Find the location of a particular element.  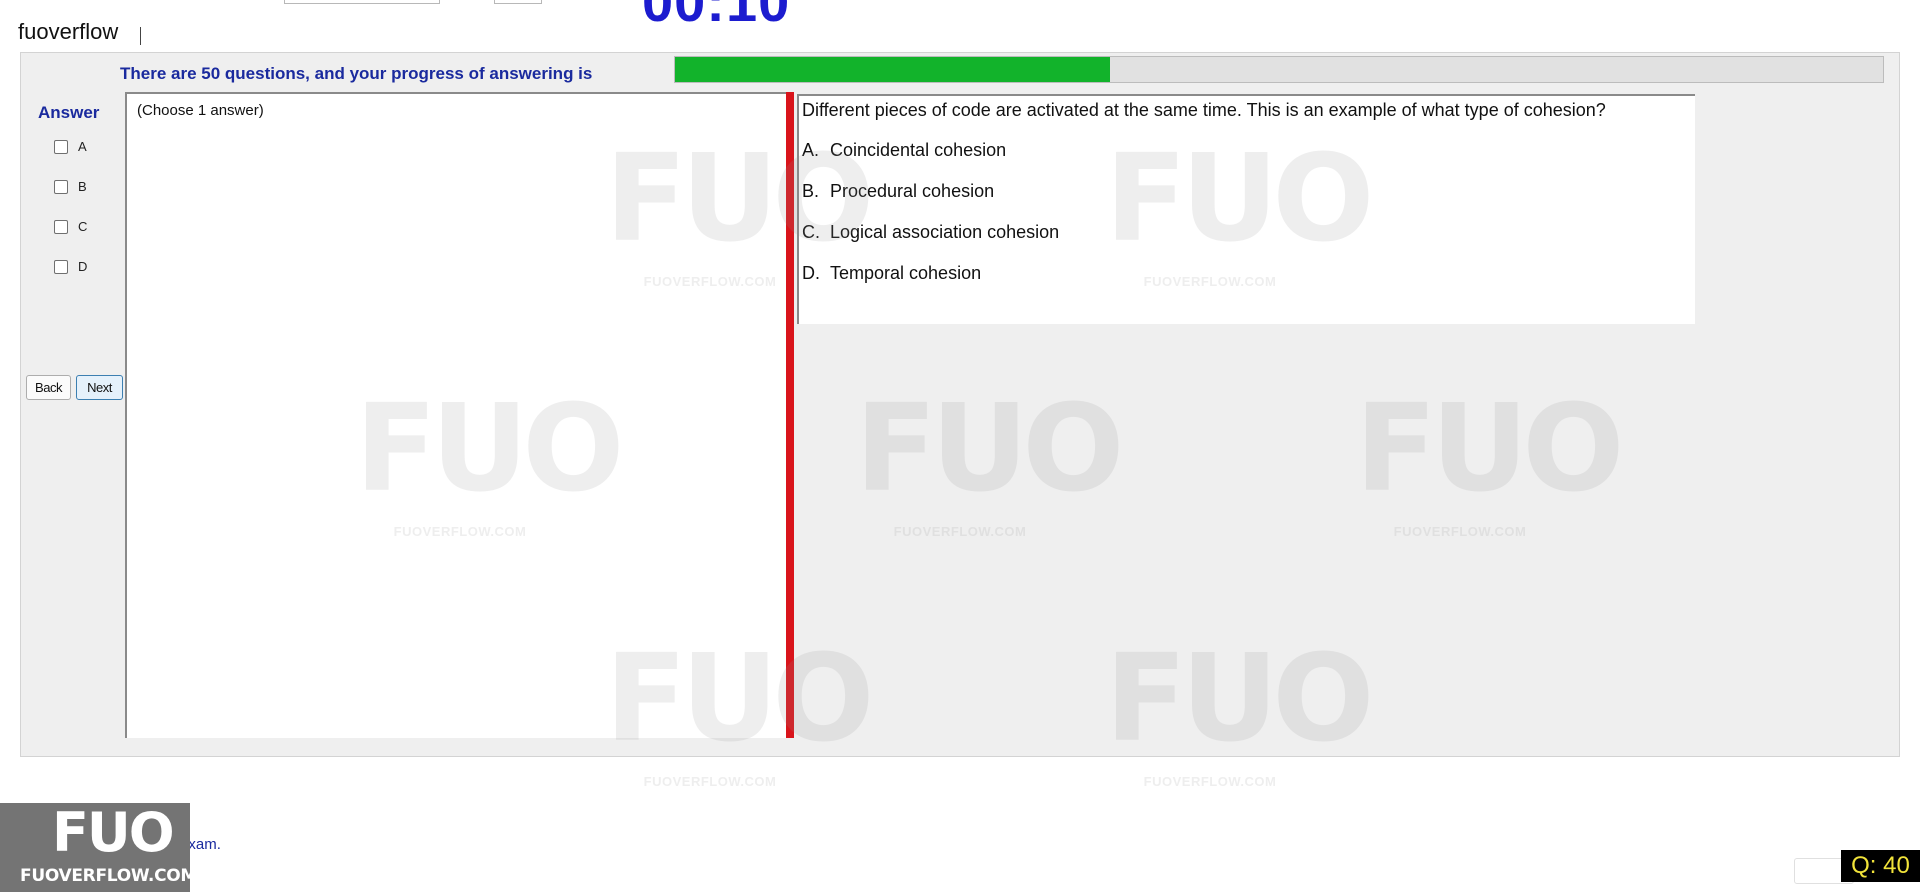

answer-option-label: A is located at coordinates (82, 146).